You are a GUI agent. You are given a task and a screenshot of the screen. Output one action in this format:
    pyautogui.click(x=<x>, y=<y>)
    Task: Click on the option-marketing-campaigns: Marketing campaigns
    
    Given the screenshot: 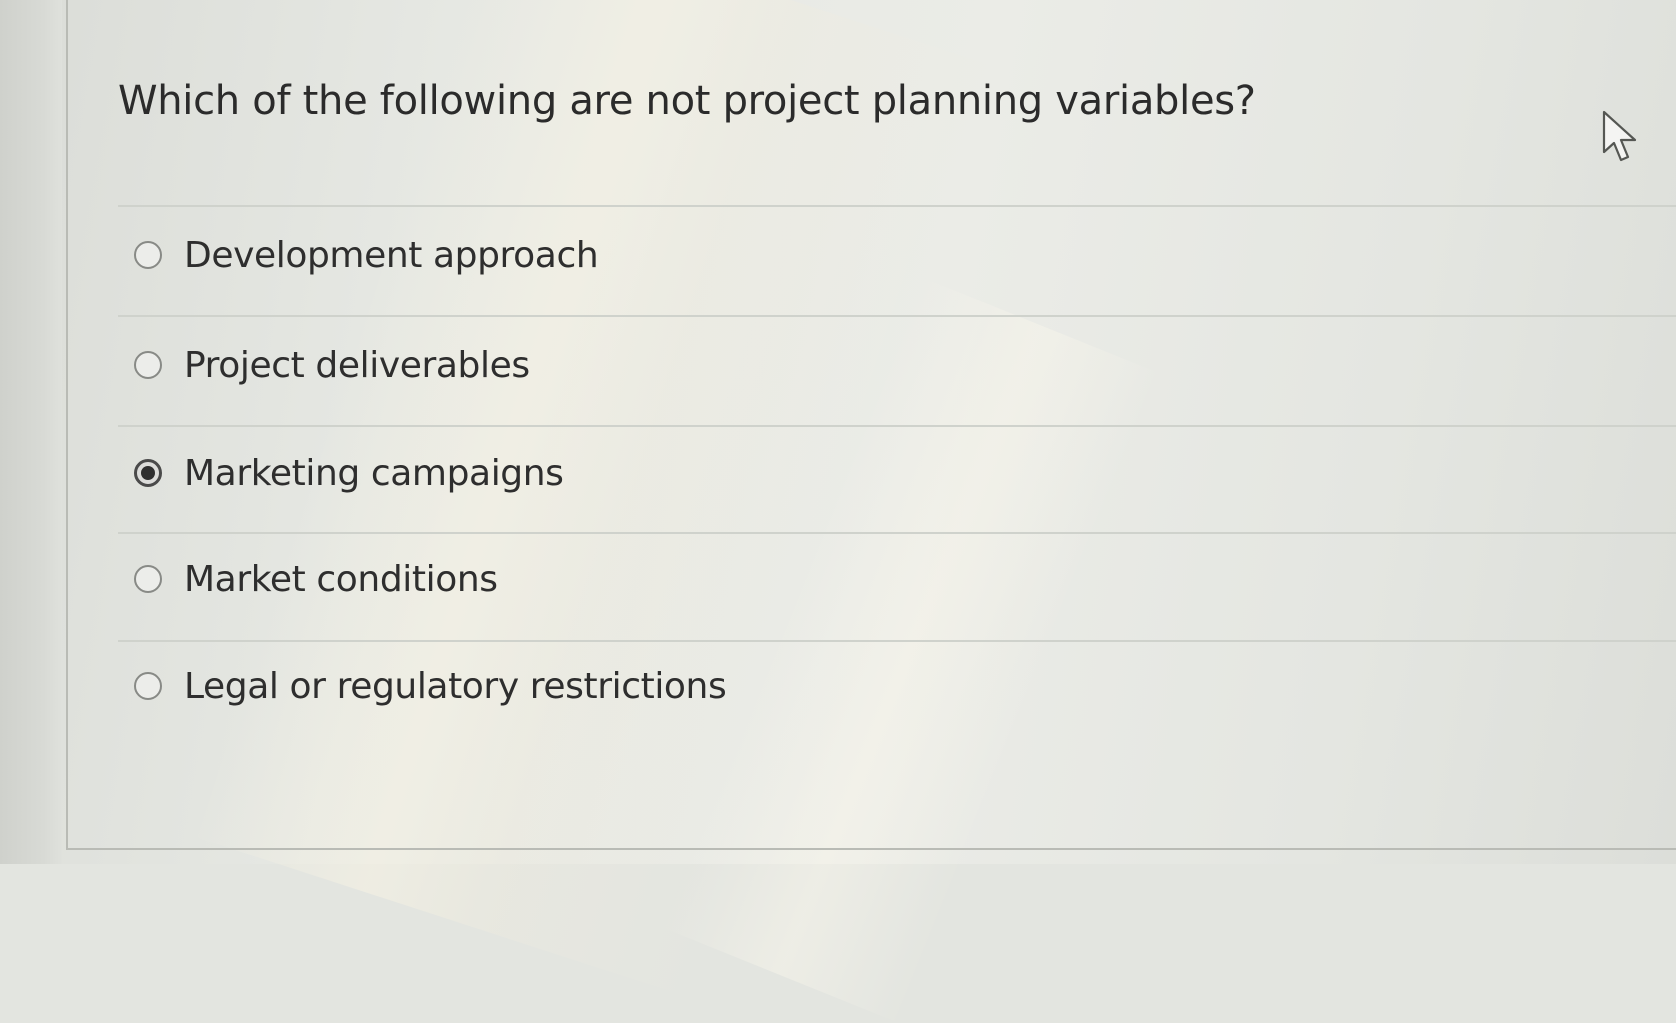 What is the action you would take?
    pyautogui.click(x=349, y=473)
    